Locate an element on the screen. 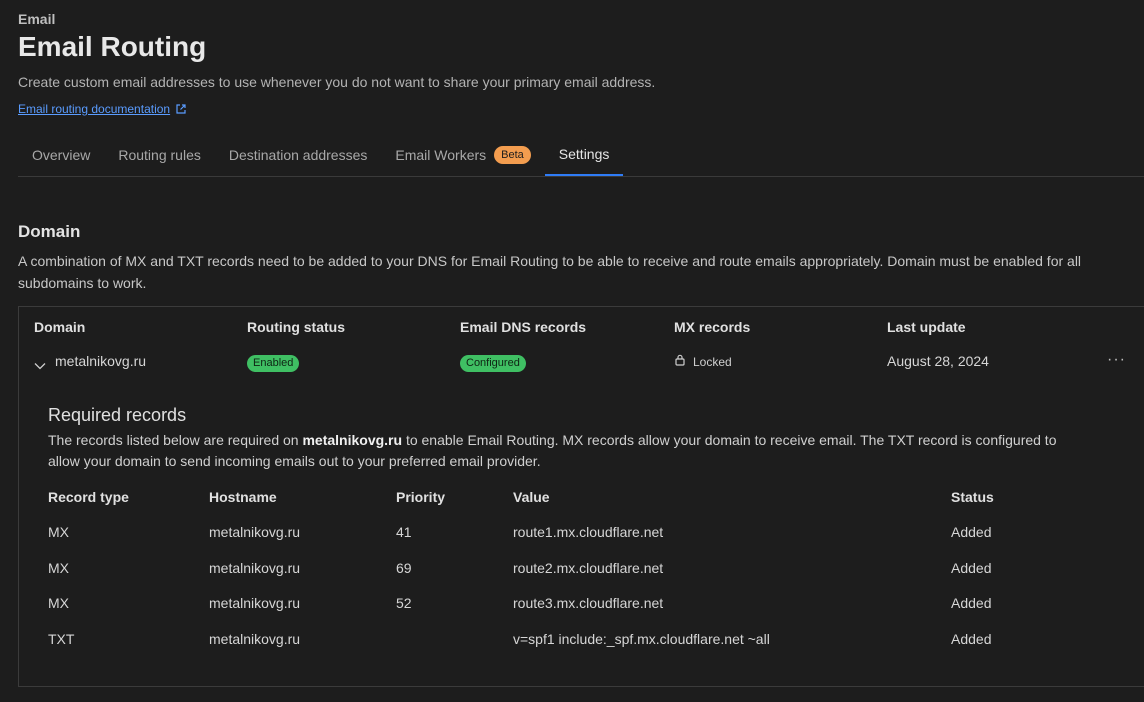  column-header-mx-records: MX records is located at coordinates (712, 327).